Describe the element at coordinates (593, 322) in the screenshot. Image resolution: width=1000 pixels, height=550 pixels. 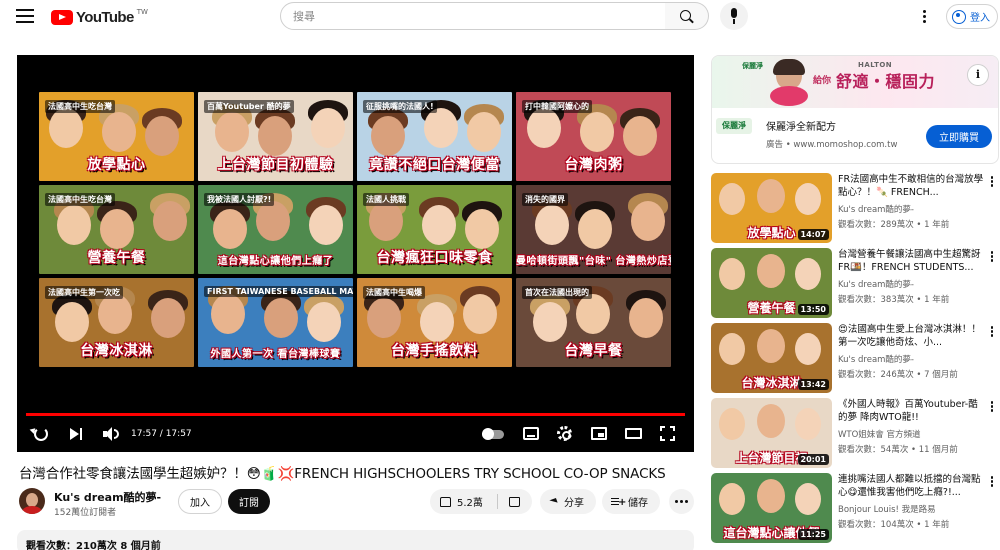
I see `end-screen-tile: 首次在法國出現的台灣早餐` at that location.